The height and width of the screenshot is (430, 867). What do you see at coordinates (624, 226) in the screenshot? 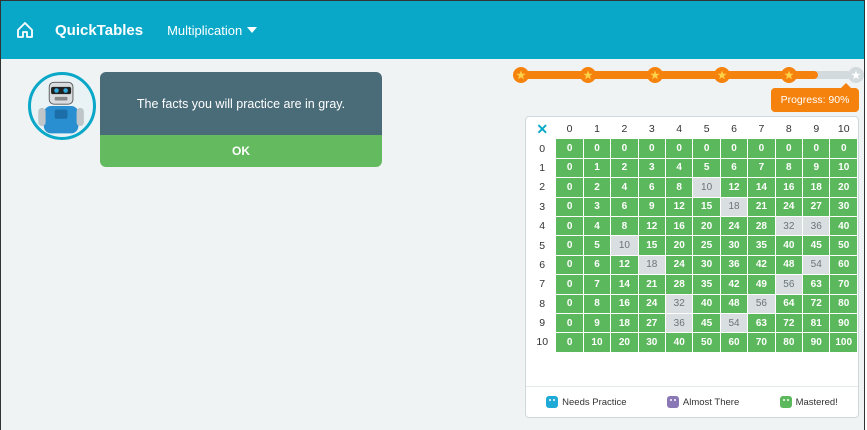
I see `mastered-cell: 8` at bounding box center [624, 226].